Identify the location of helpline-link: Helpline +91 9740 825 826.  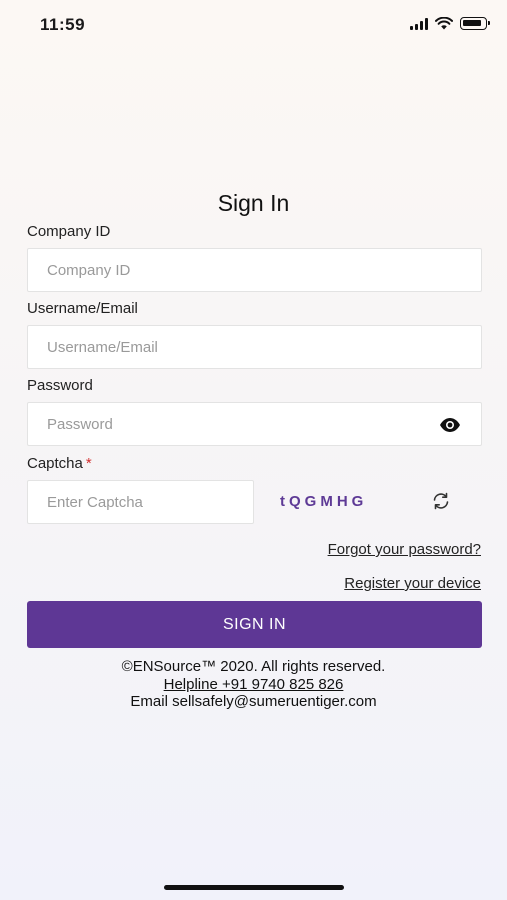
(253, 684).